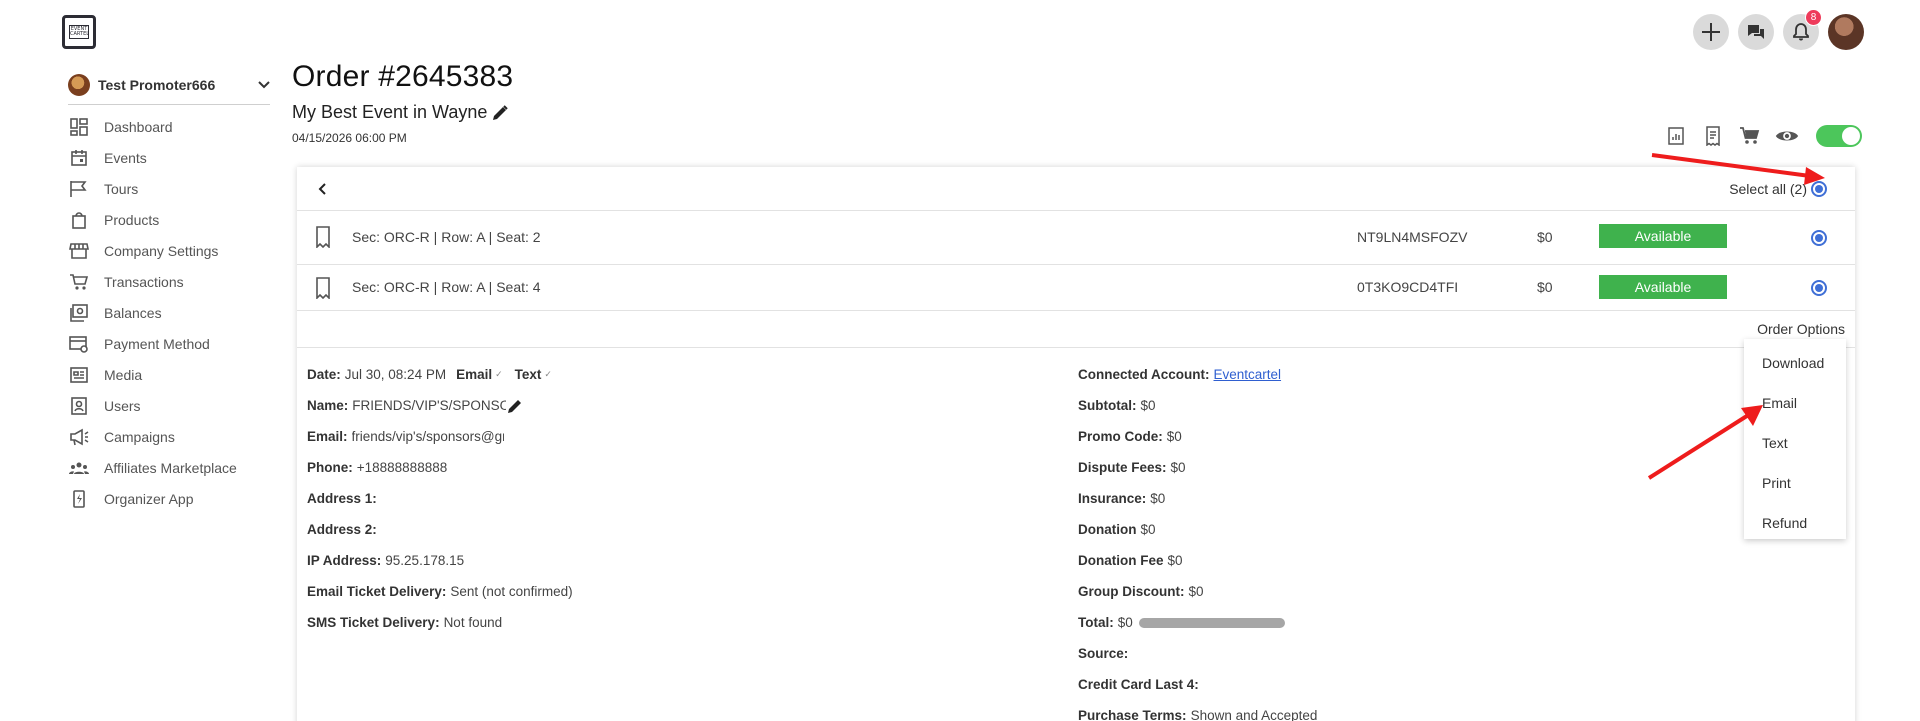 The height and width of the screenshot is (721, 1920). I want to click on detail-promo-code: Promo Code: $0, so click(1197, 436).